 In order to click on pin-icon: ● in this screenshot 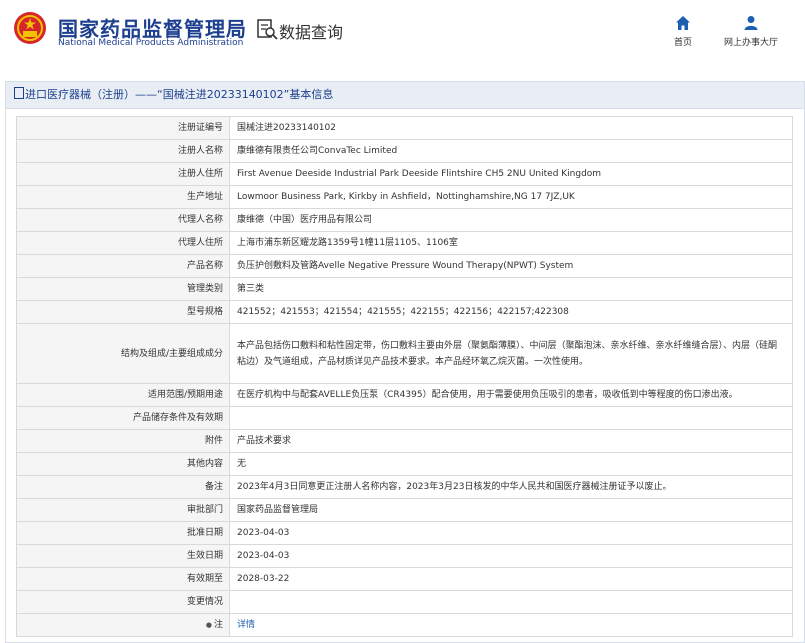, I will do `click(208, 625)`.